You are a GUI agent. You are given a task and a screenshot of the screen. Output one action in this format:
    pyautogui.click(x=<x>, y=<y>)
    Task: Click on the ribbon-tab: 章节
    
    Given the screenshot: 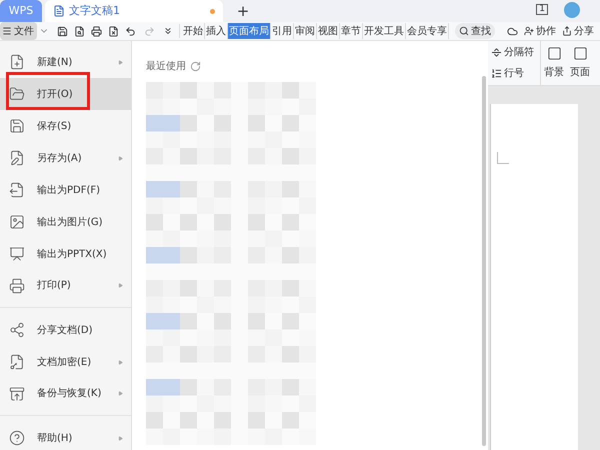 What is the action you would take?
    pyautogui.click(x=351, y=31)
    